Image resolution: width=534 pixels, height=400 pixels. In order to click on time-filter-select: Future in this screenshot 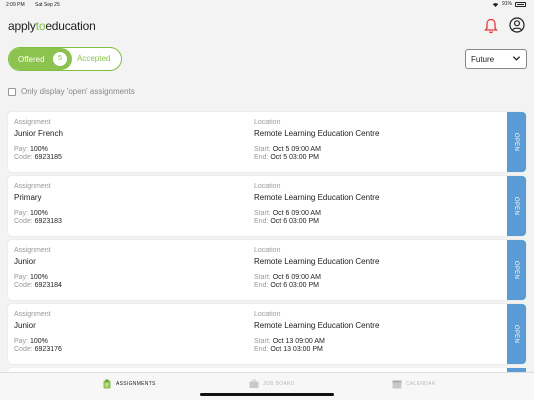, I will do `click(496, 59)`.